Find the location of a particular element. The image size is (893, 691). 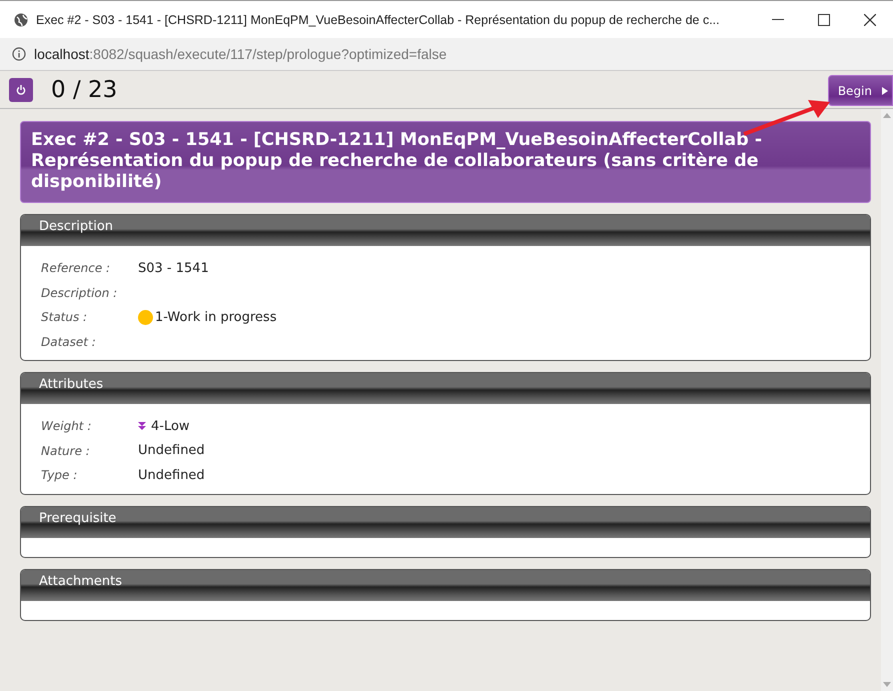

section-header: Attachments is located at coordinates (445, 585).